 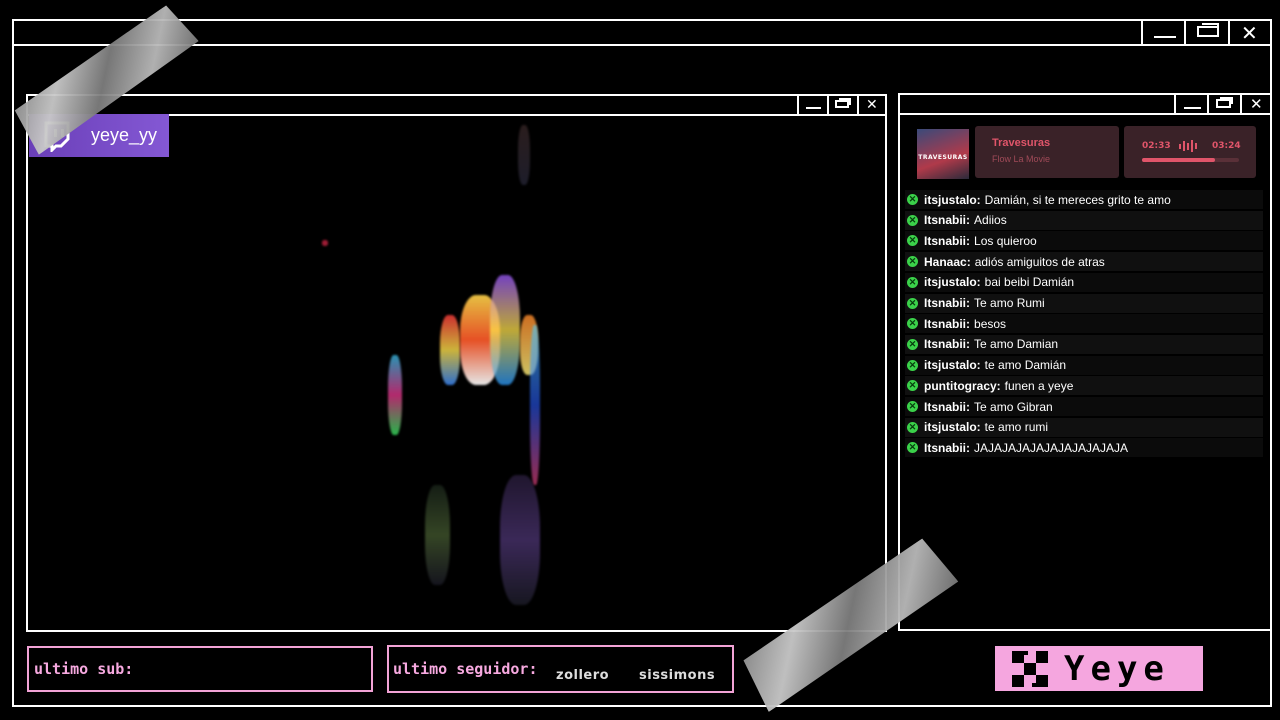 I want to click on track-progress-card: 02:33 03:24, so click(x=1190, y=152).